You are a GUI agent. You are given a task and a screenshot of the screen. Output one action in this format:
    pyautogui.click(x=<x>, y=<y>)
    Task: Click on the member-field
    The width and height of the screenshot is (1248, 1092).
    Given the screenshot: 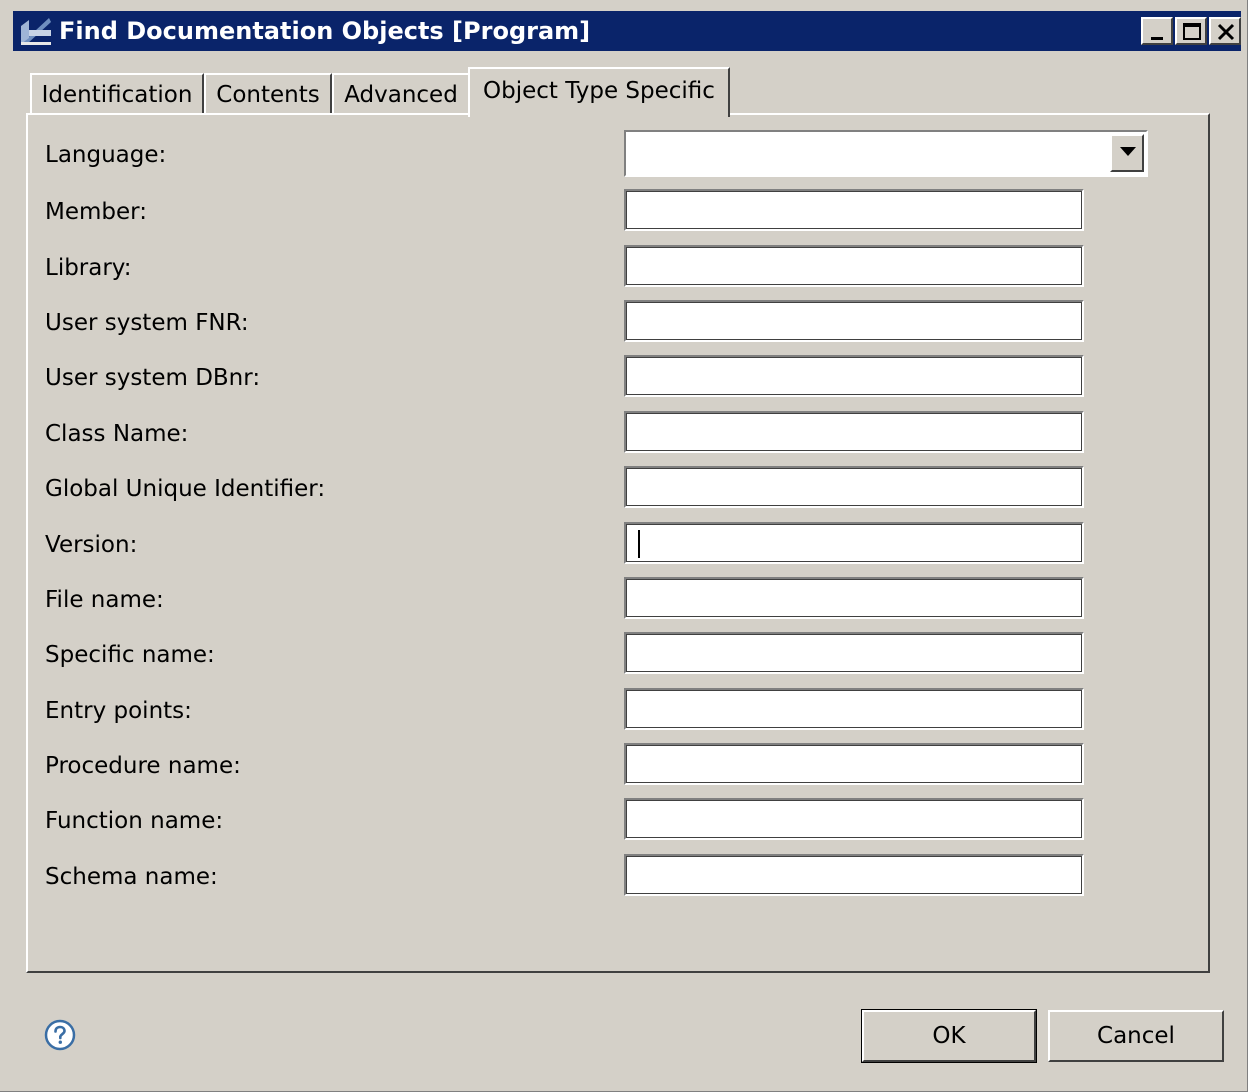 What is the action you would take?
    pyautogui.click(x=854, y=210)
    